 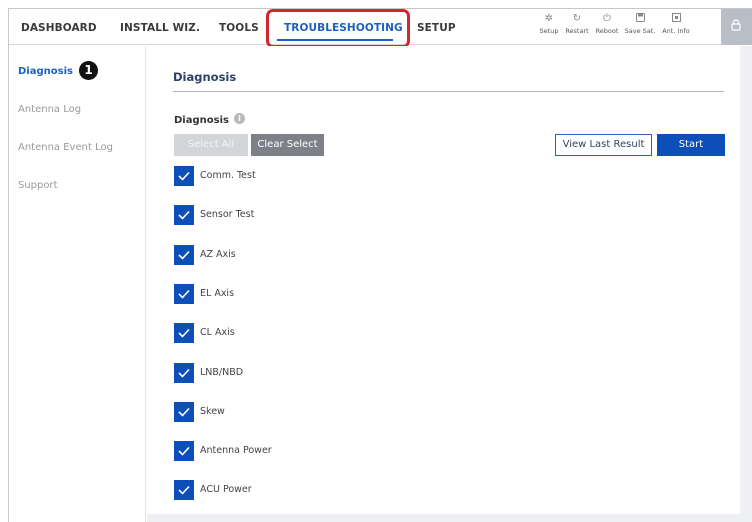 I want to click on sidebar-item-antenna-event-log: Antenna Event Log, so click(x=65, y=147).